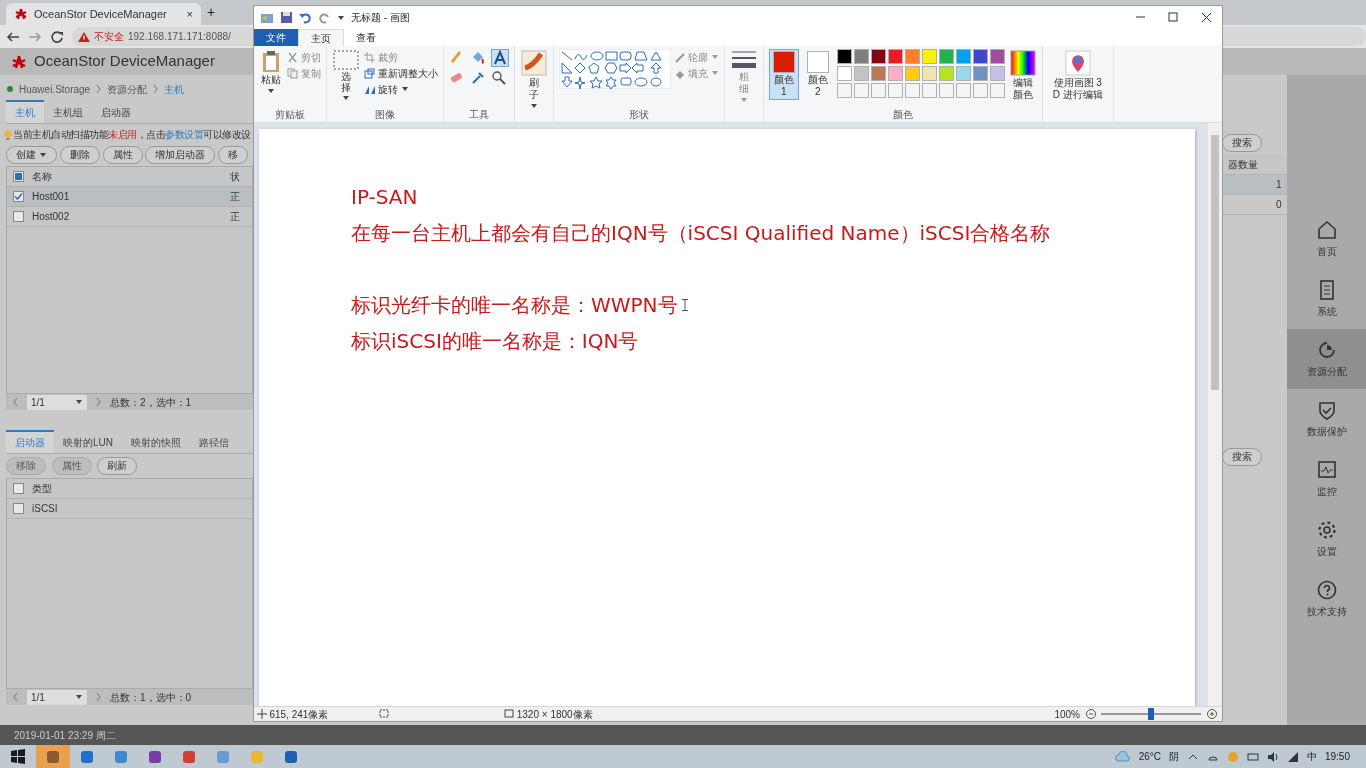  What do you see at coordinates (1311, 756) in the screenshot?
I see `input-method: 中` at bounding box center [1311, 756].